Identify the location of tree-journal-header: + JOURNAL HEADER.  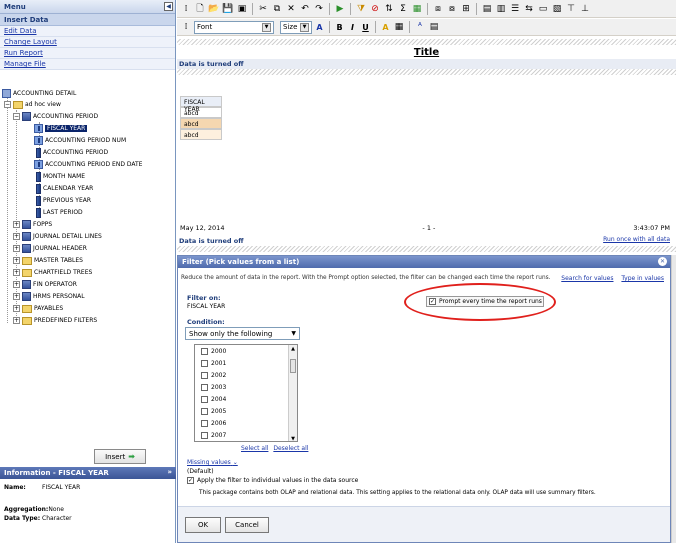
(50, 248).